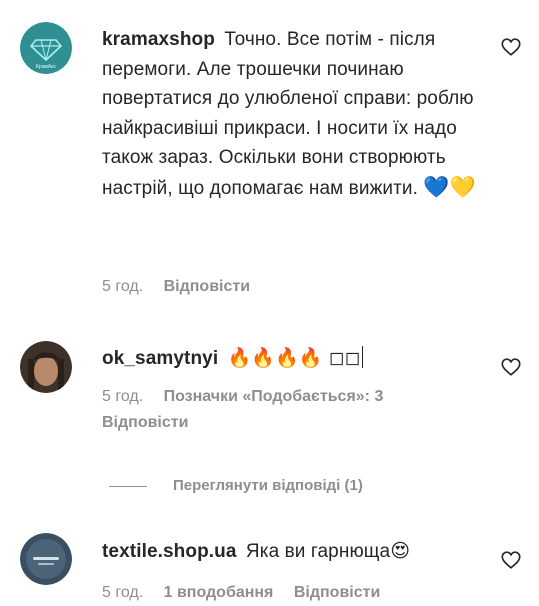  Describe the element at coordinates (268, 485) in the screenshot. I see `view-replies-label: Переглянути відповіді (1)` at that location.